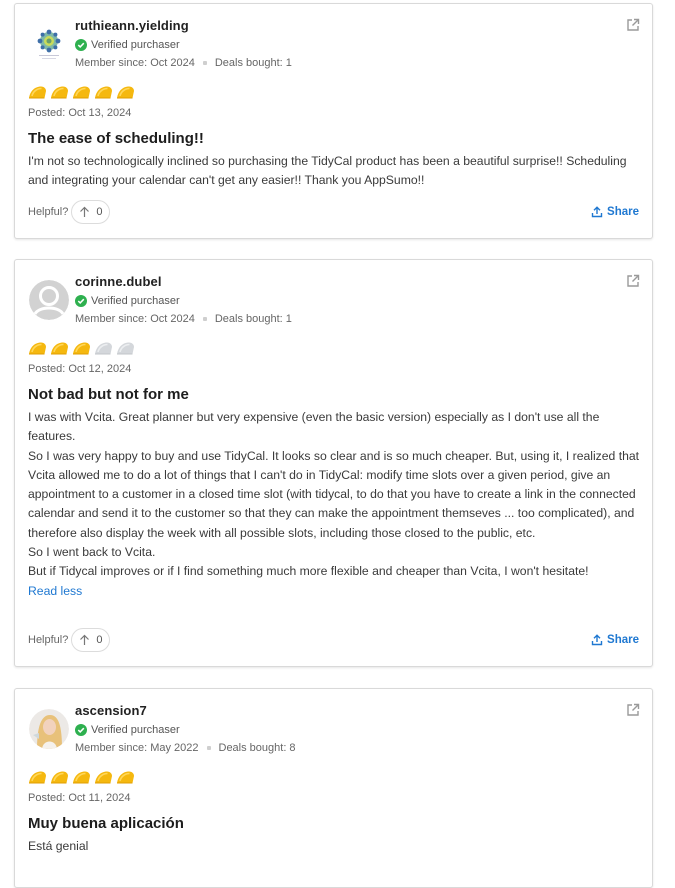 Image resolution: width=675 pixels, height=888 pixels. I want to click on review-title: Not bad but not for me, so click(108, 394).